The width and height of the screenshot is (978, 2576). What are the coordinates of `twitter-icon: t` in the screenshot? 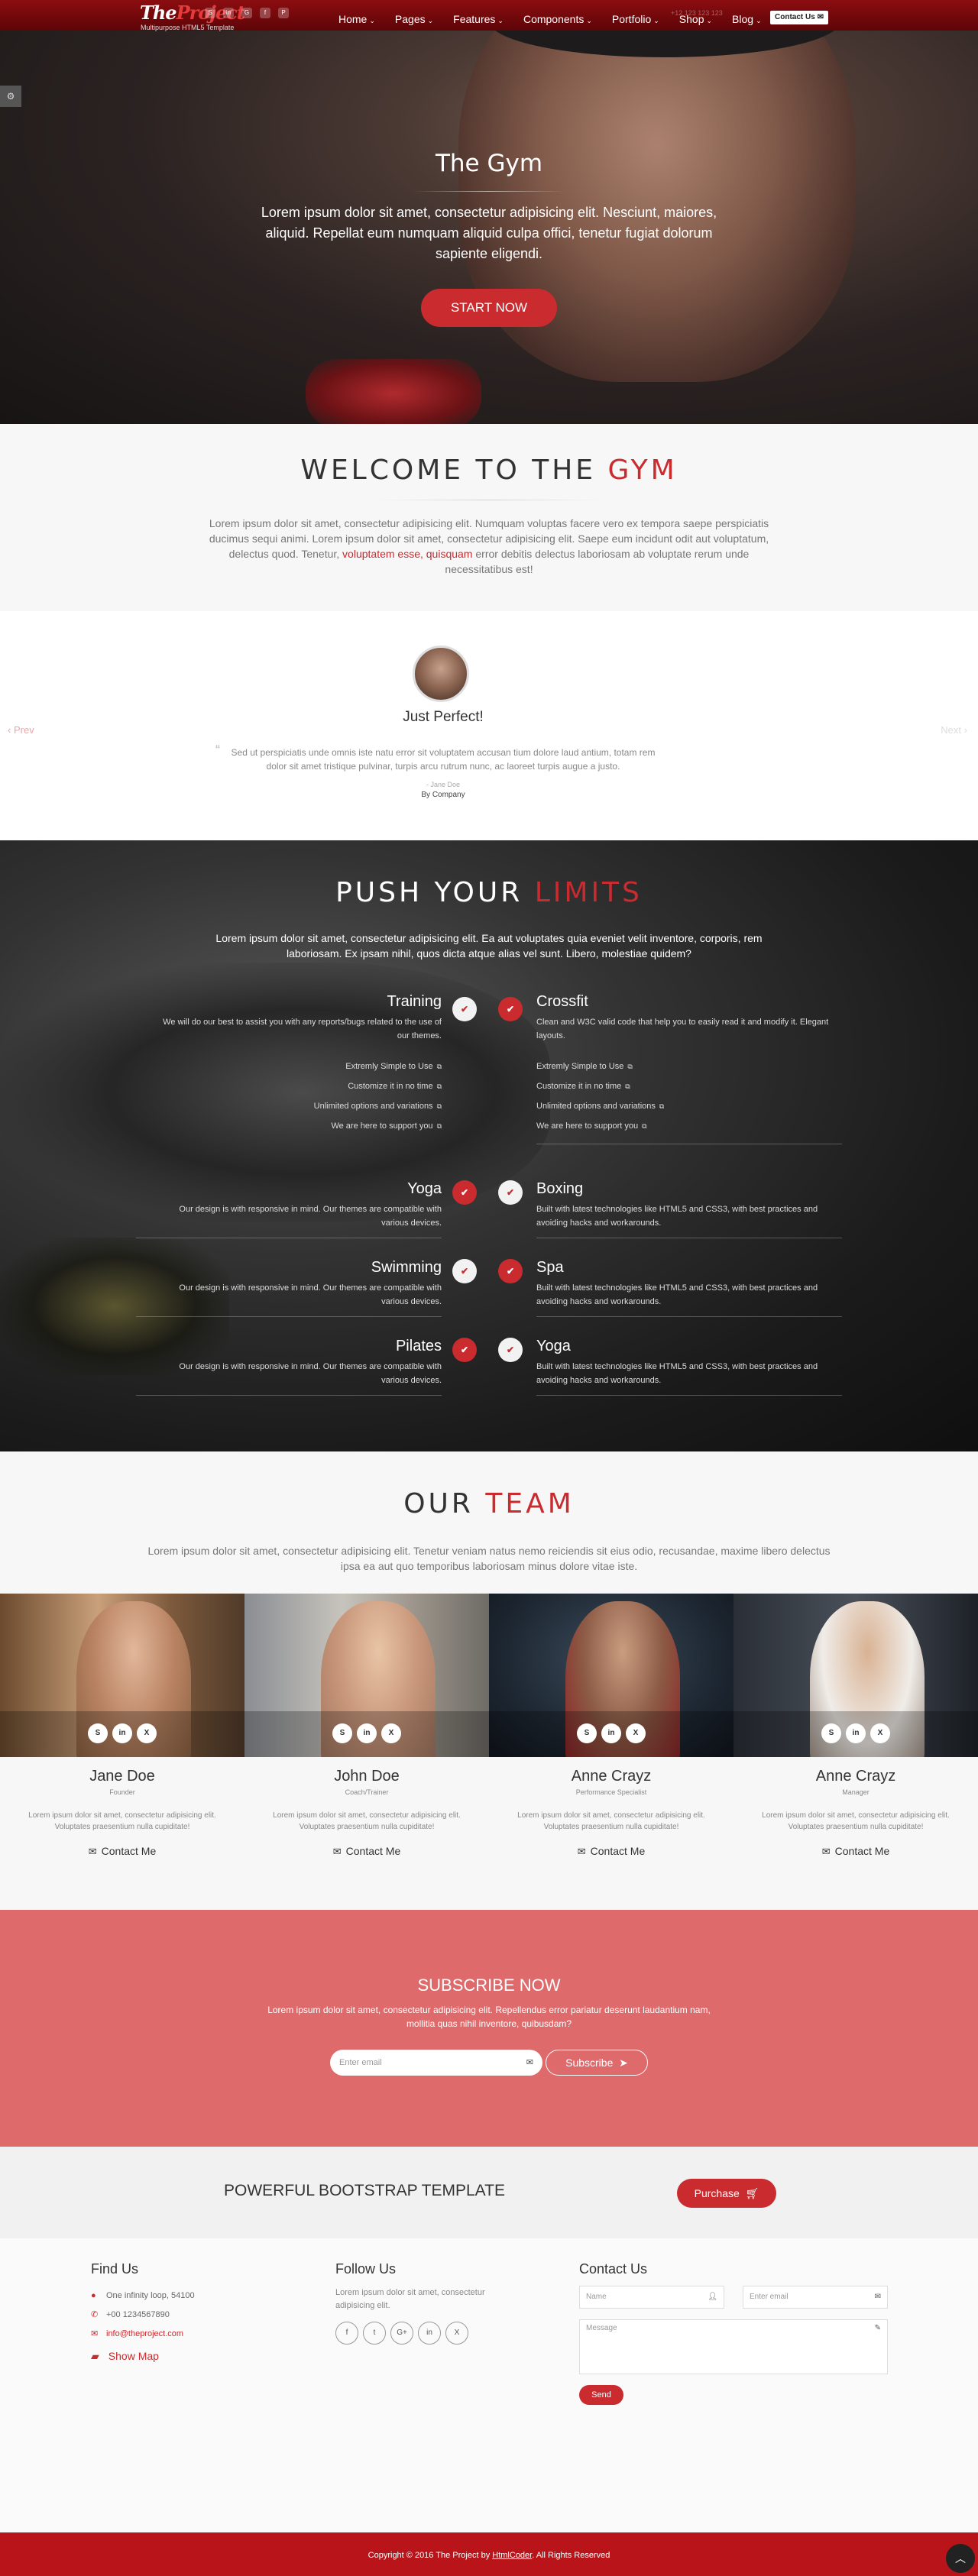 It's located at (374, 2333).